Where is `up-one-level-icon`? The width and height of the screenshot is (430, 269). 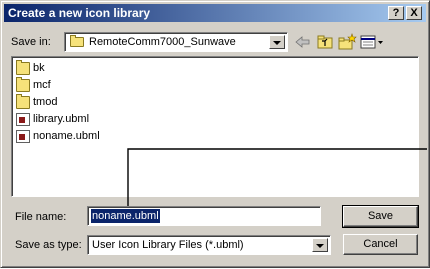
up-one-level-icon is located at coordinates (325, 42).